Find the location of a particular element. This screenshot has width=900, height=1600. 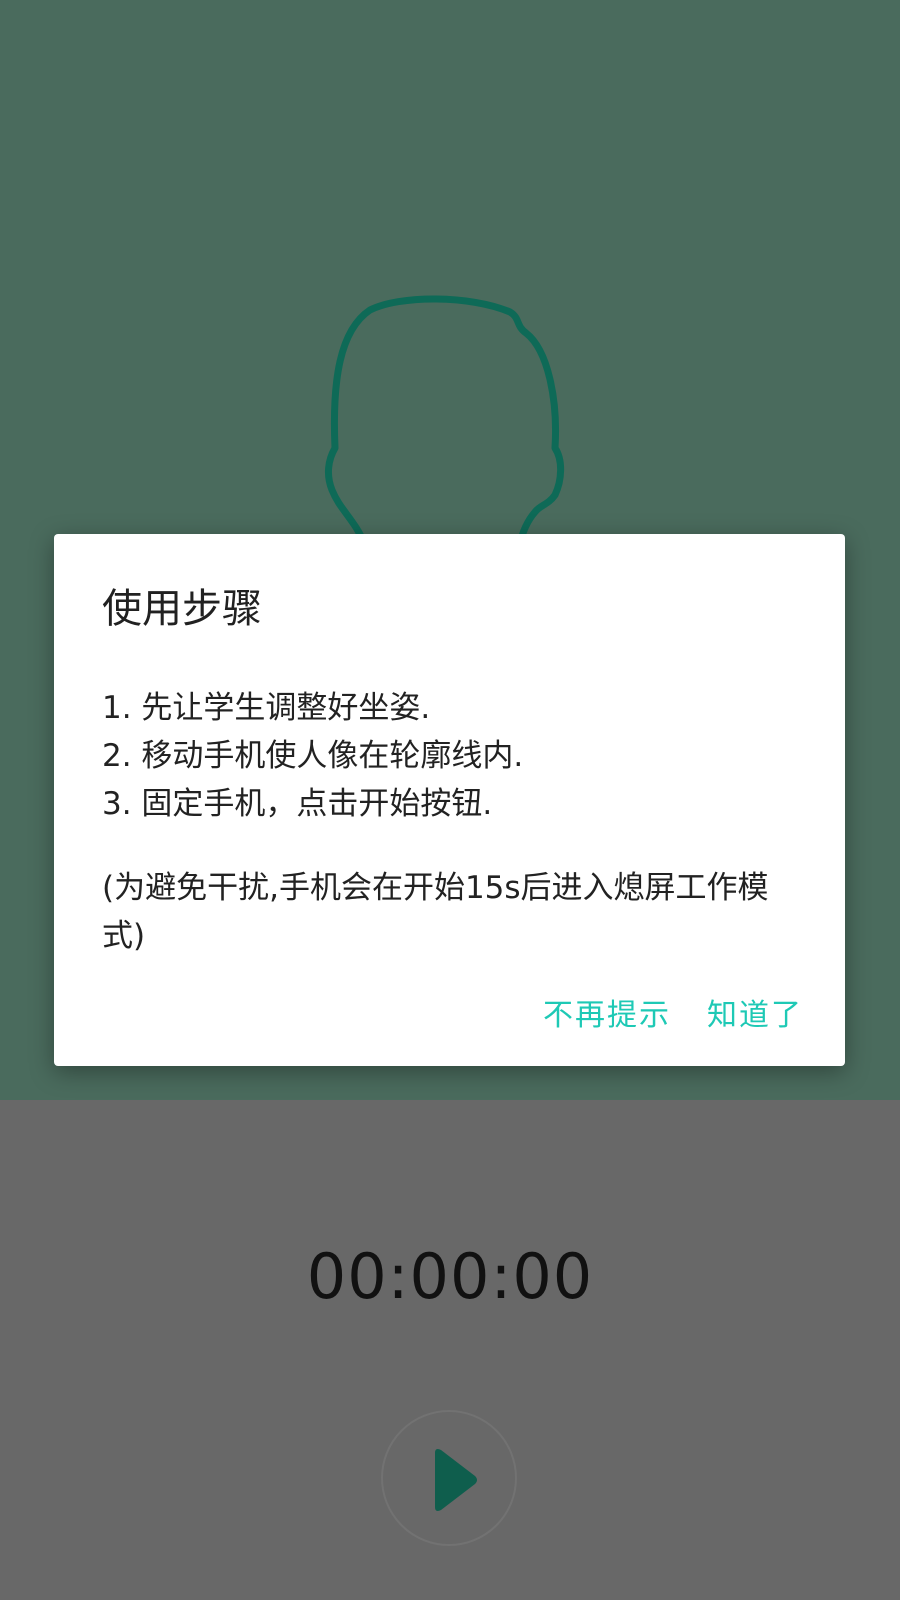

play-button is located at coordinates (449, 1478).